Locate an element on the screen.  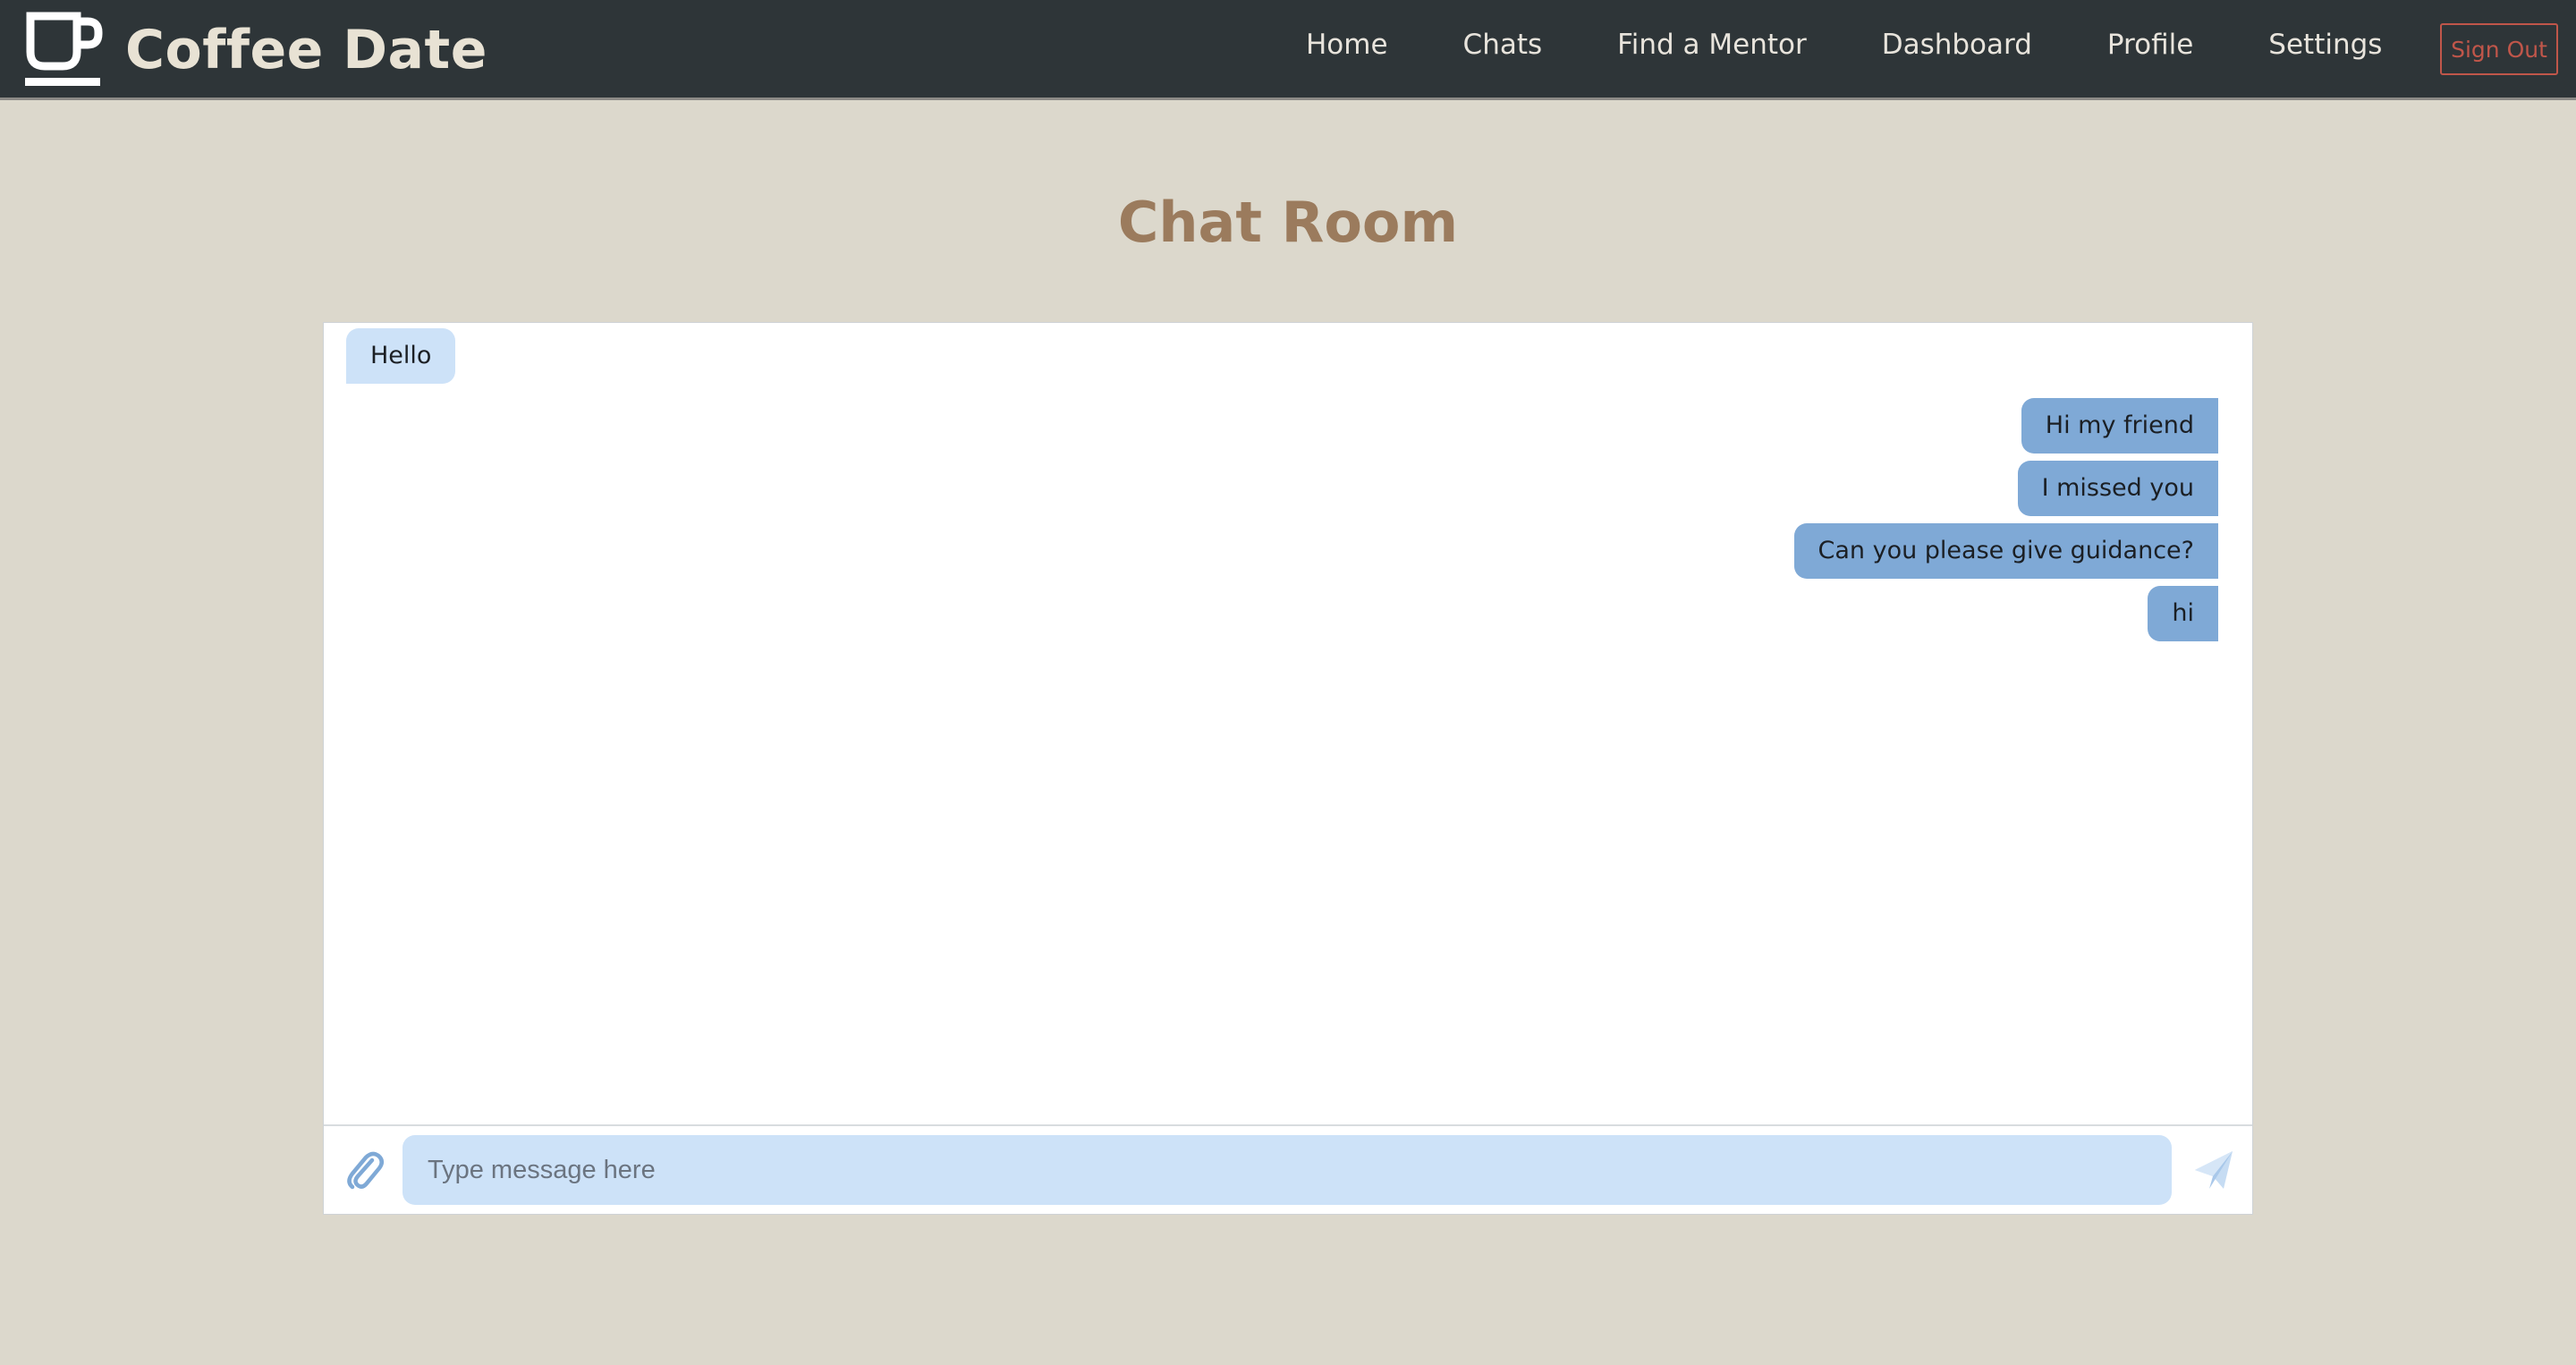
brand-link: Coffee Date is located at coordinates (256, 50).